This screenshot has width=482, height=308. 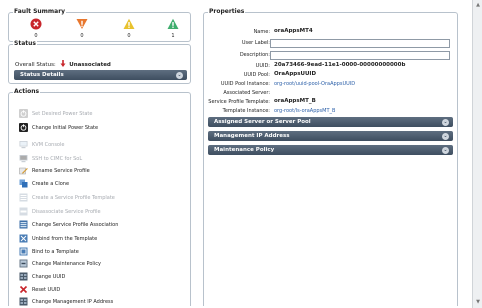 What do you see at coordinates (66, 211) in the screenshot?
I see `action-label: Disassociate Service Profile` at bounding box center [66, 211].